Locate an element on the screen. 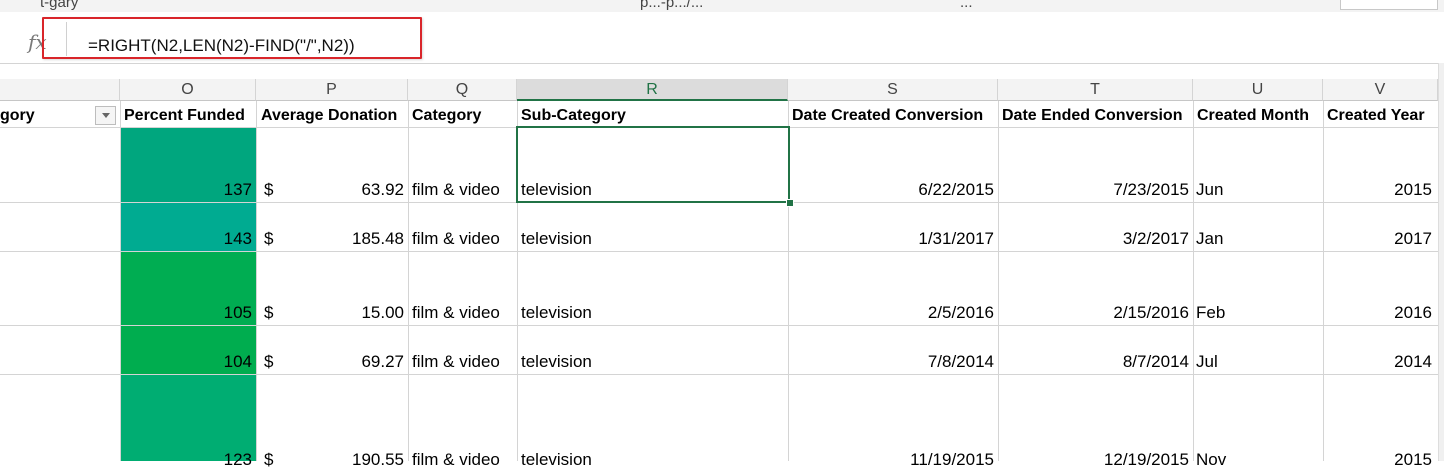 Image resolution: width=1444 pixels, height=470 pixels. cell-percent-funded: 123 is located at coordinates (186, 460).